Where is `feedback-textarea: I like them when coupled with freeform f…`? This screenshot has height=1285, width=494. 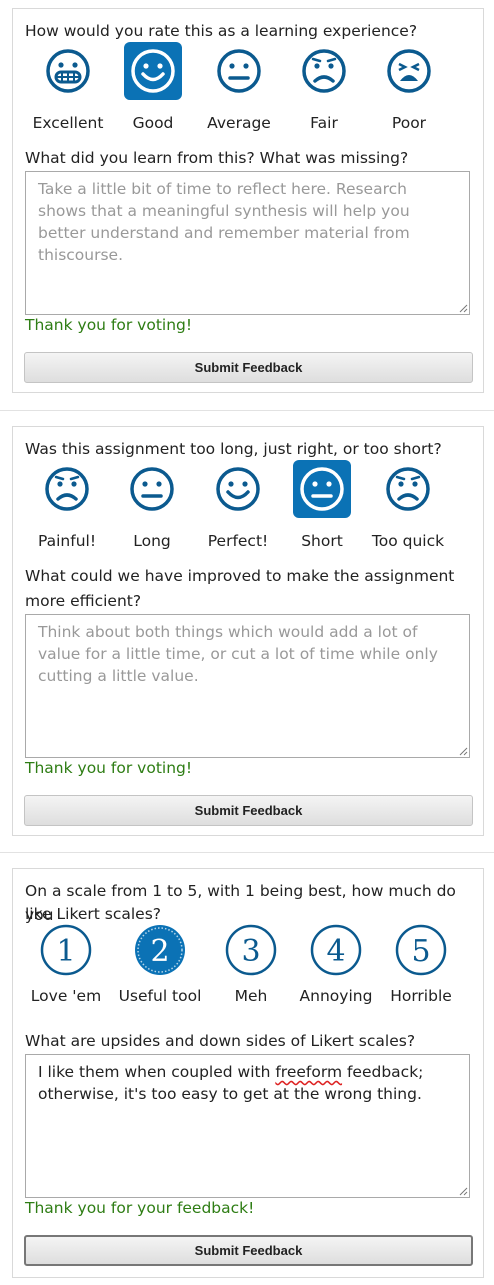
feedback-textarea: I like them when coupled with freeform f… is located at coordinates (247, 1126).